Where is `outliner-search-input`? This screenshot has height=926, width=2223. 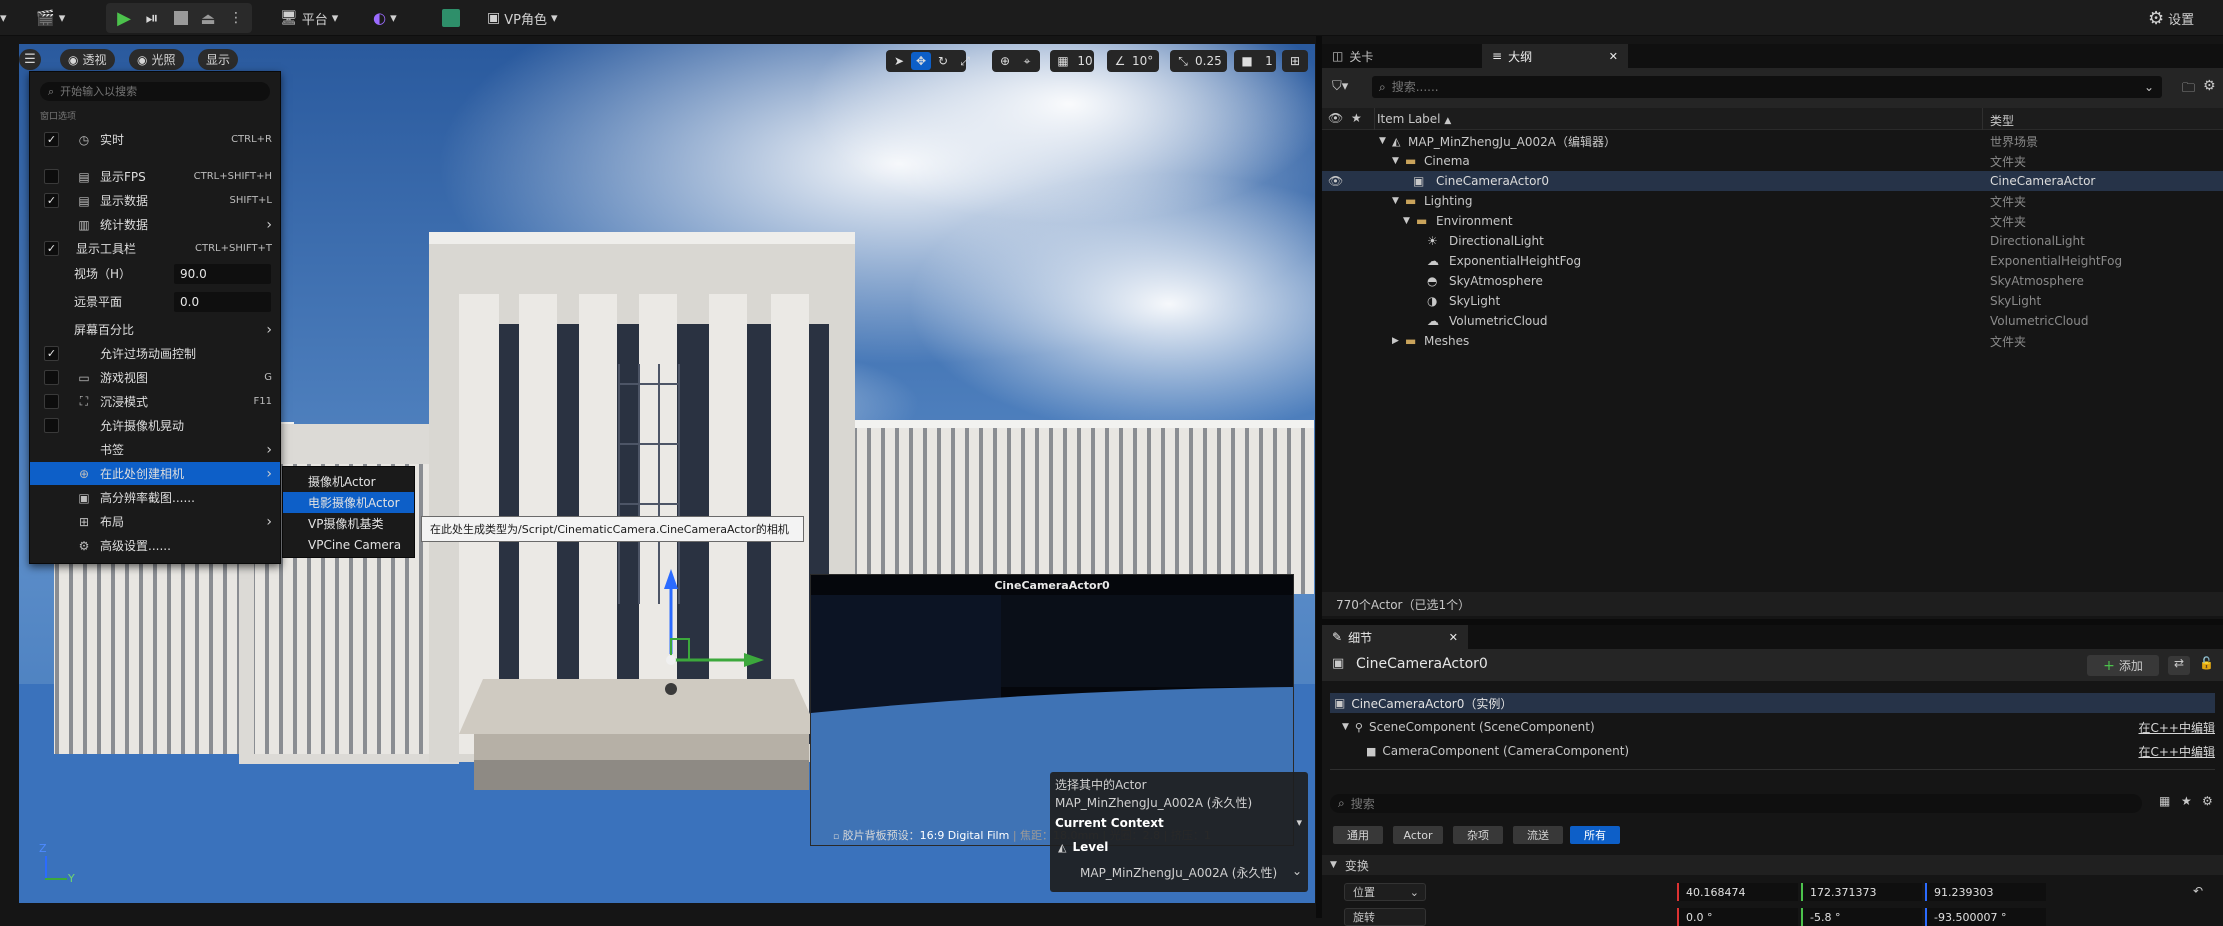
outliner-search-input is located at coordinates (1756, 87).